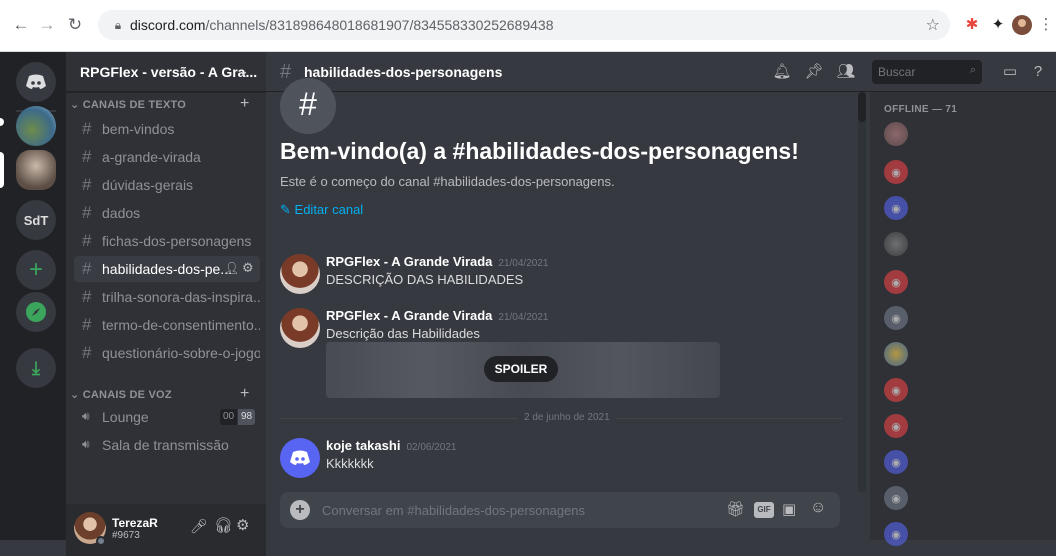  What do you see at coordinates (248, 268) in the screenshot?
I see `gear-icon: ⚙` at bounding box center [248, 268].